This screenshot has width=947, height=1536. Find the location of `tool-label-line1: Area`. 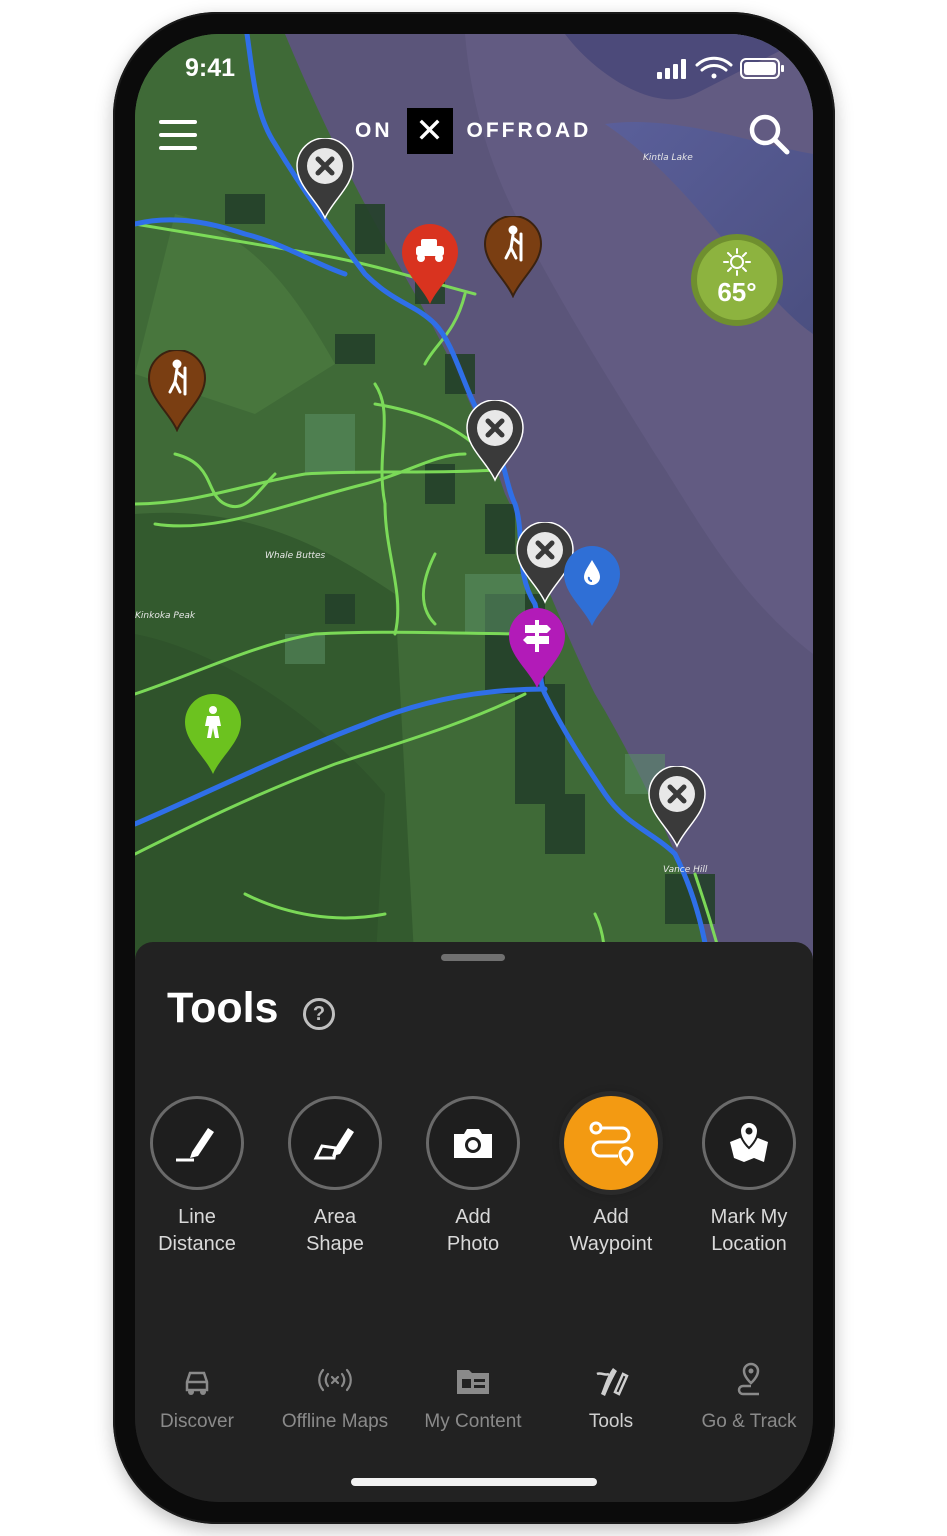

tool-label-line1: Area is located at coordinates (335, 1217).